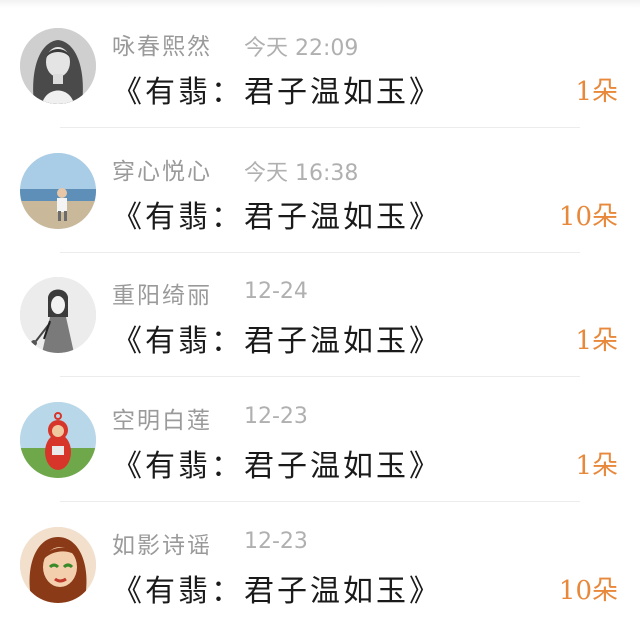  I want to click on username: 如影诗谣, so click(162, 543).